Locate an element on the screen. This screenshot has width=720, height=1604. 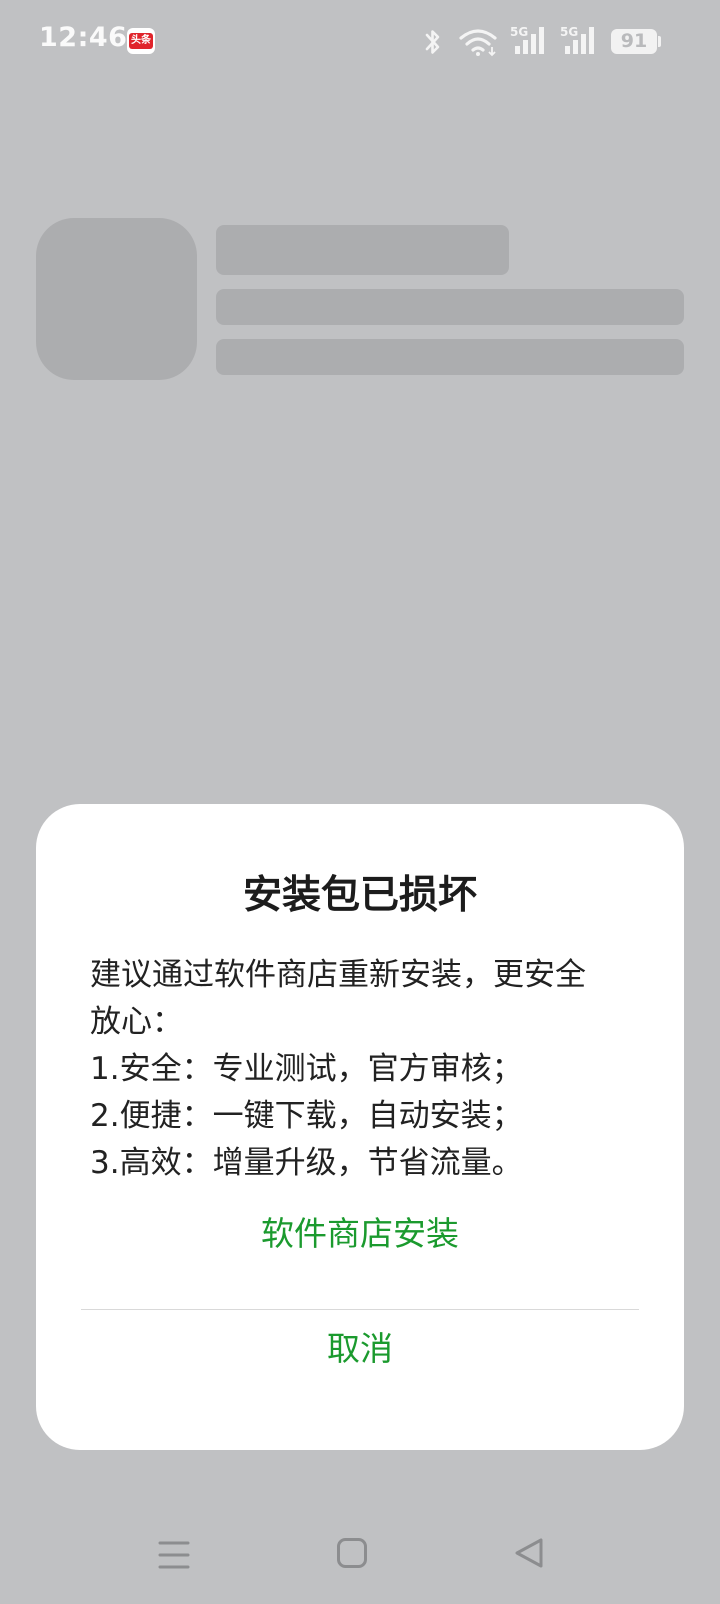
status-bar: 12:46 头条 5G 5G 91 is located at coordinates (360, 41).